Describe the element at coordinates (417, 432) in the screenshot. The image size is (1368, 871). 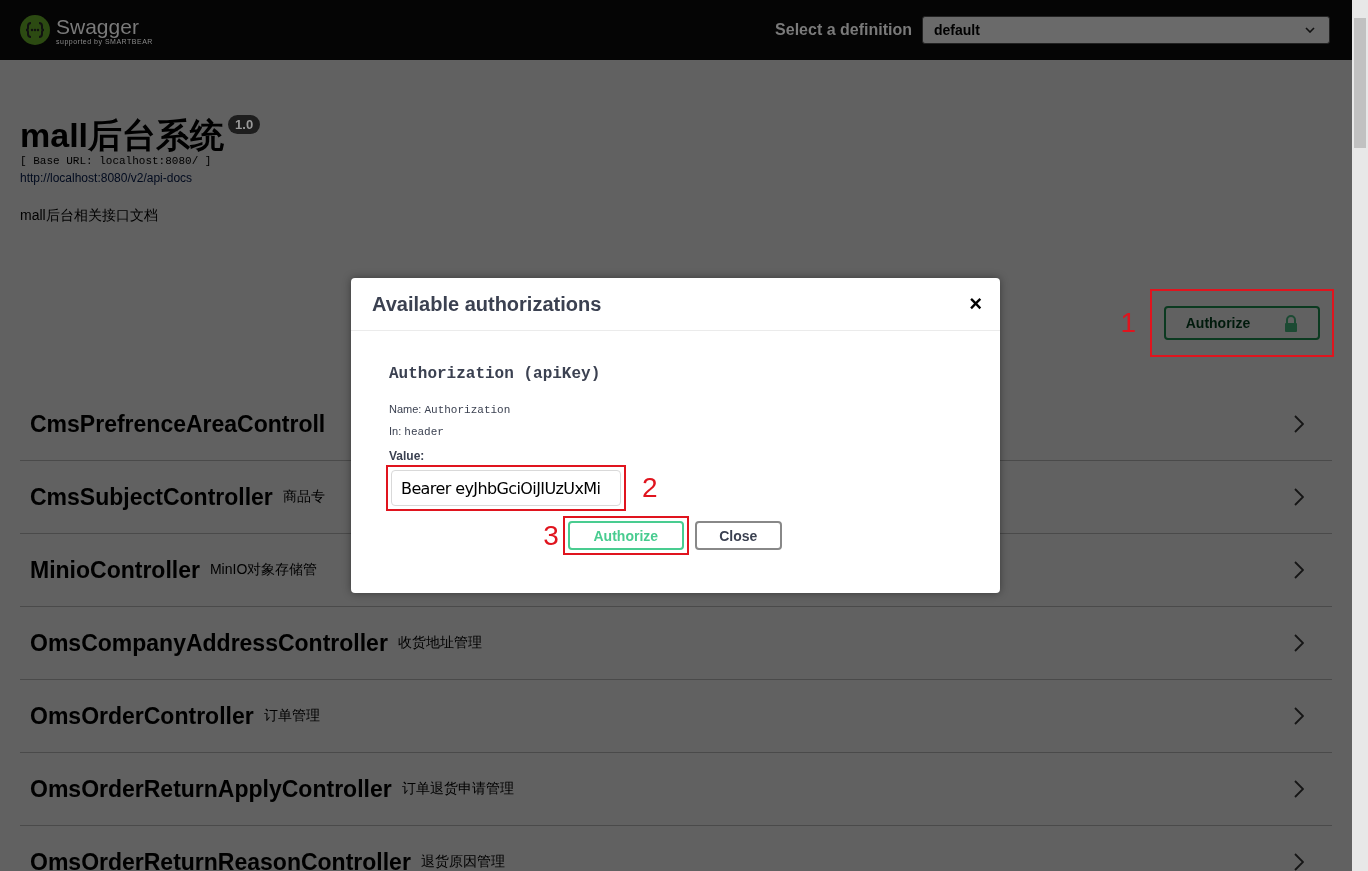
I see `in-row-text: In: header` at that location.